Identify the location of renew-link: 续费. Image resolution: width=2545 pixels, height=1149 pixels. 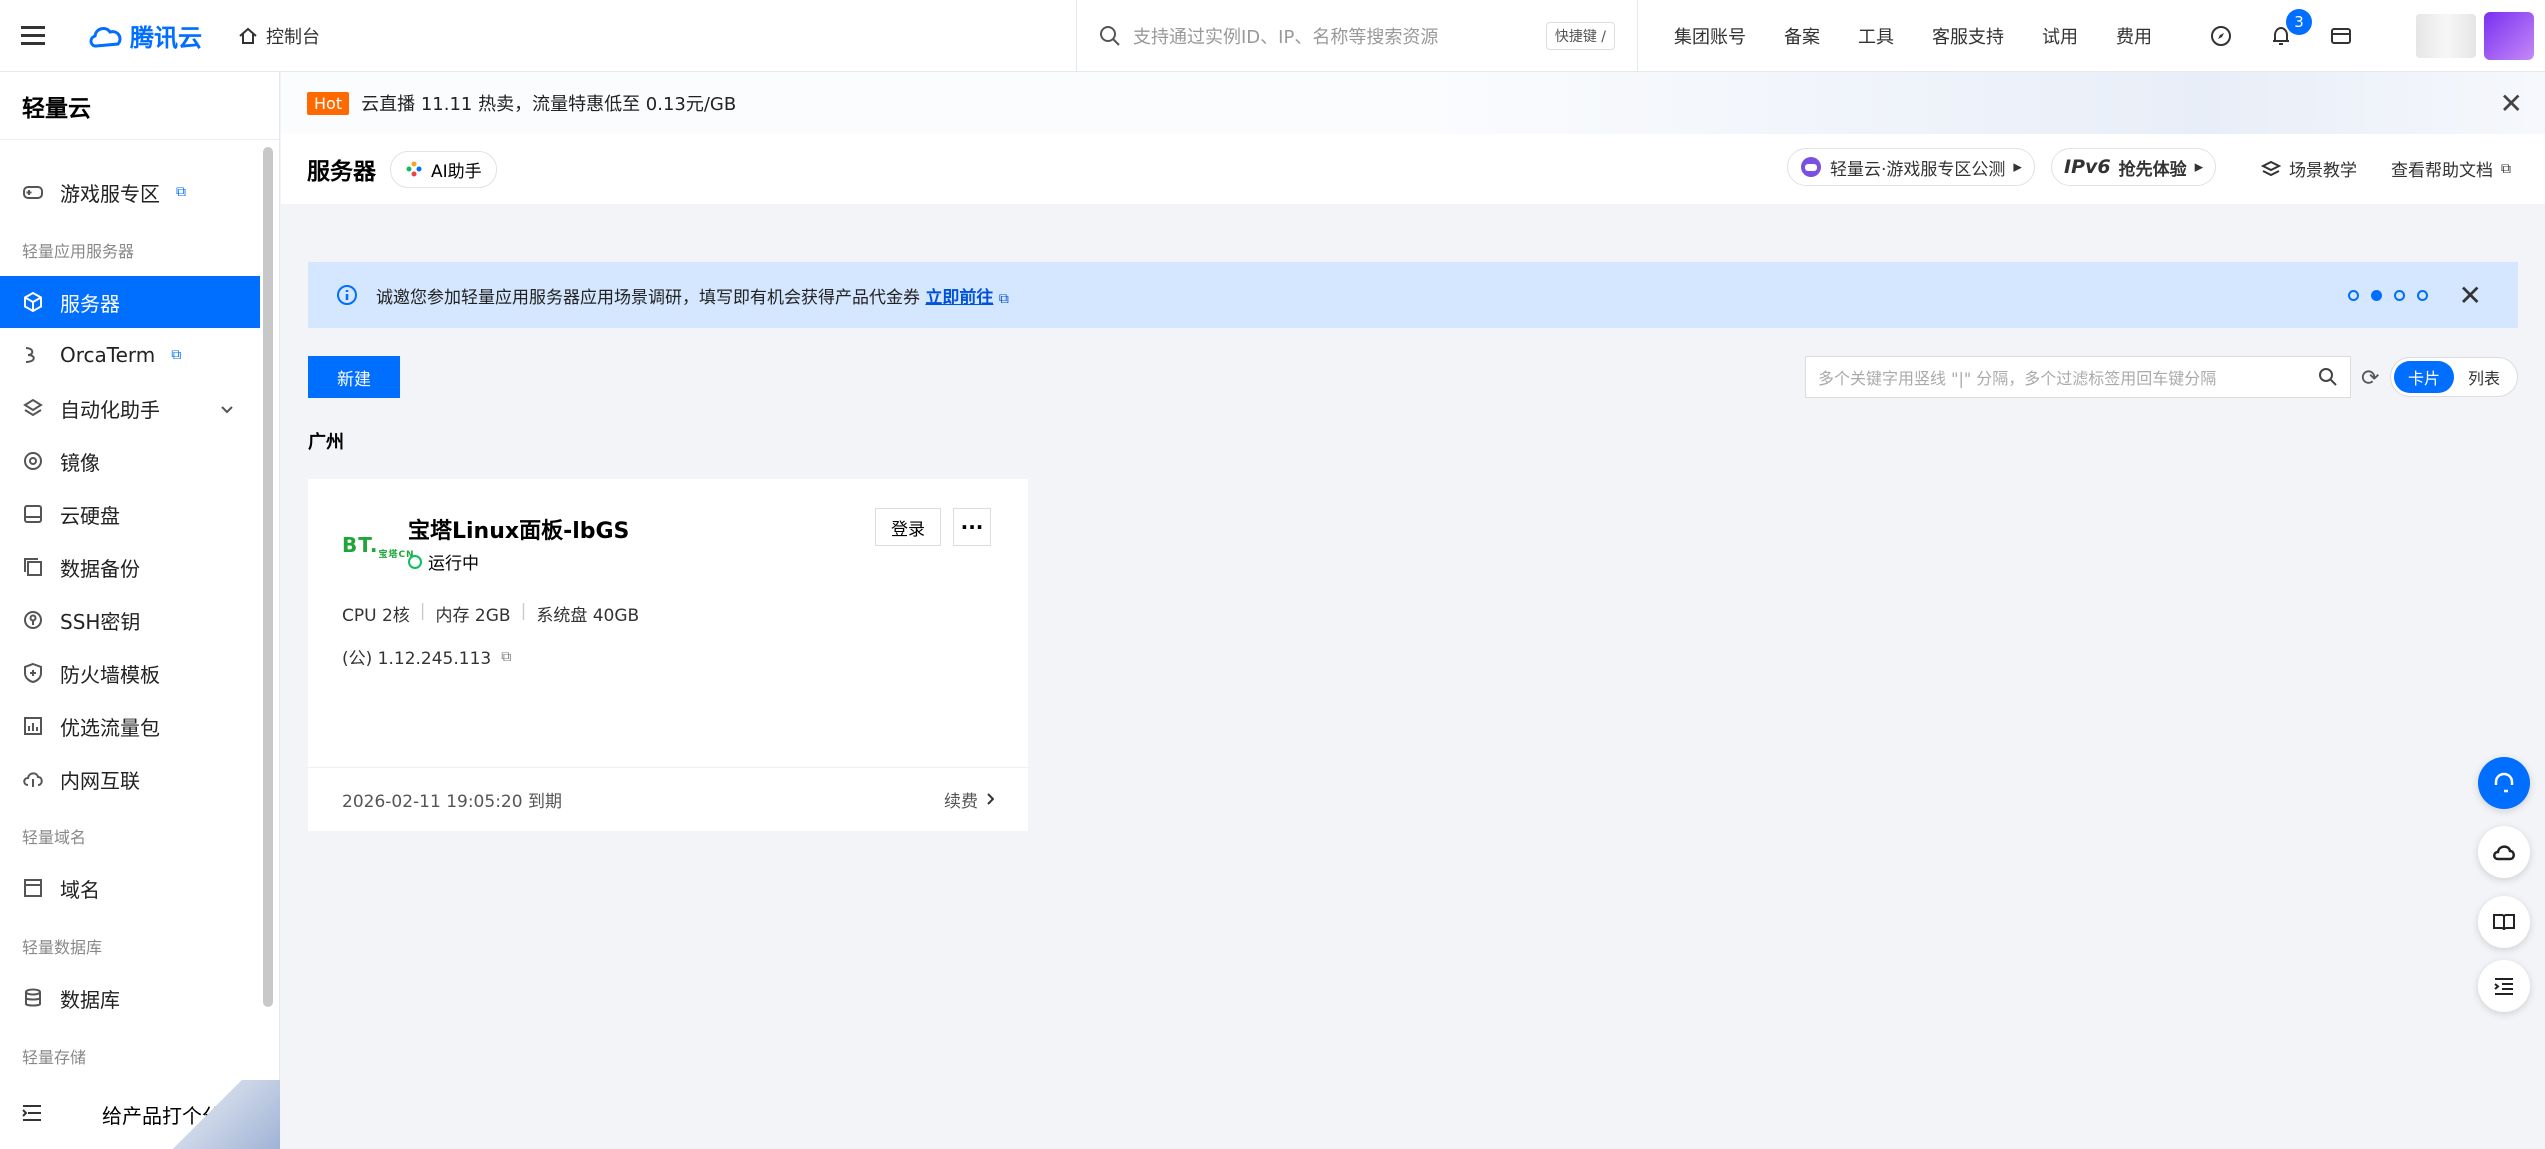
(969, 799).